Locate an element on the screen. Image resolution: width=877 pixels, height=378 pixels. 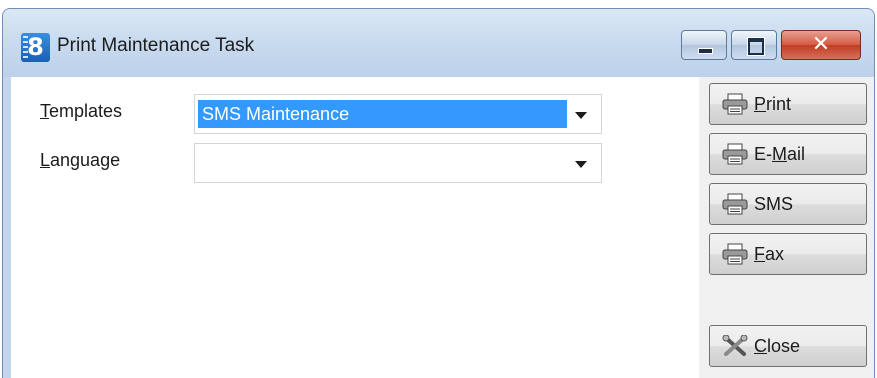
close-window-button: ✕ is located at coordinates (821, 45).